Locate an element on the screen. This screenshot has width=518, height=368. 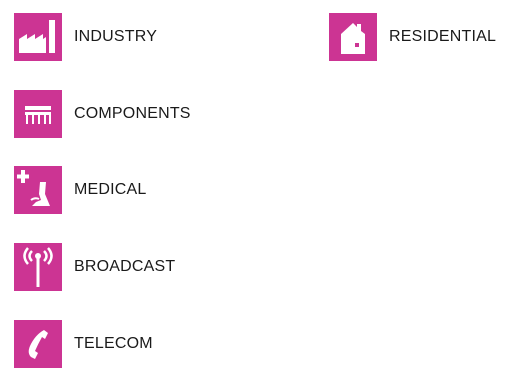
medical-tile is located at coordinates (38, 190).